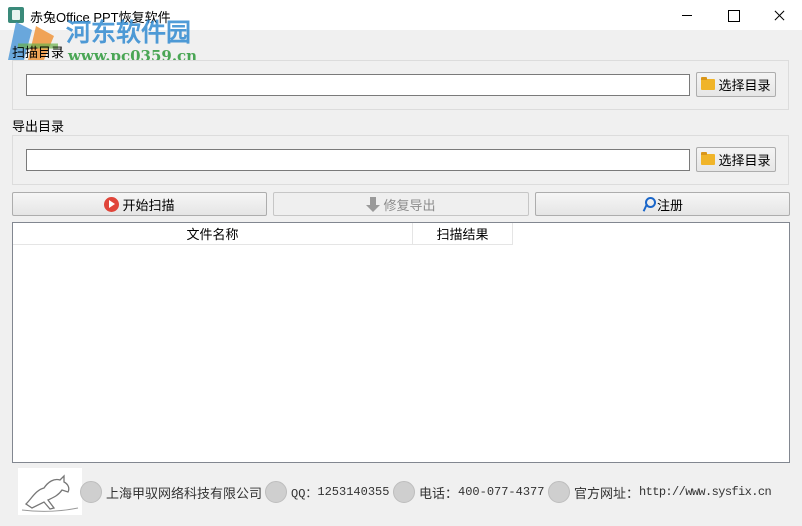 Image resolution: width=802 pixels, height=526 pixels. Describe the element at coordinates (353, 492) in the screenshot. I see `qq-number: 1253140355` at that location.